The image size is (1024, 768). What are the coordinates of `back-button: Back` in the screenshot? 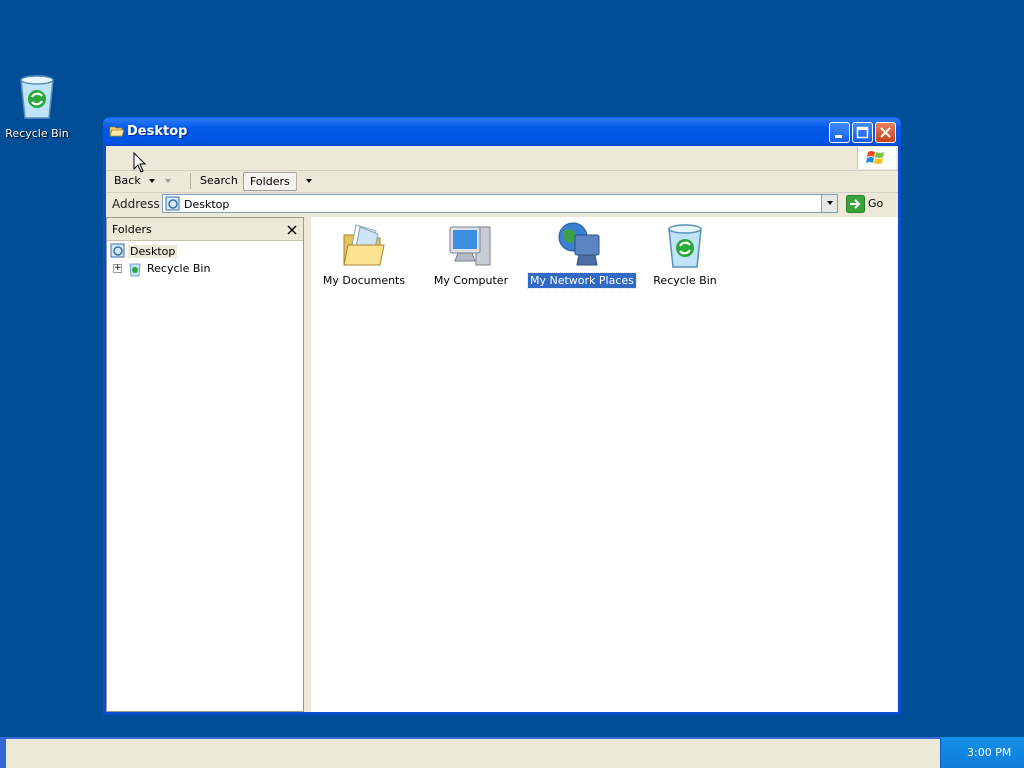 It's located at (135, 180).